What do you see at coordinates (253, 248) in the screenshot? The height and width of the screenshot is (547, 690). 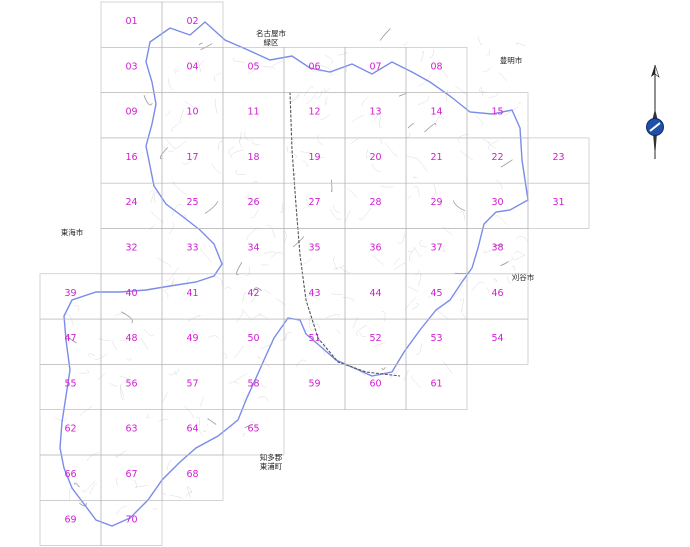 I see `tile-number-34: 34` at bounding box center [253, 248].